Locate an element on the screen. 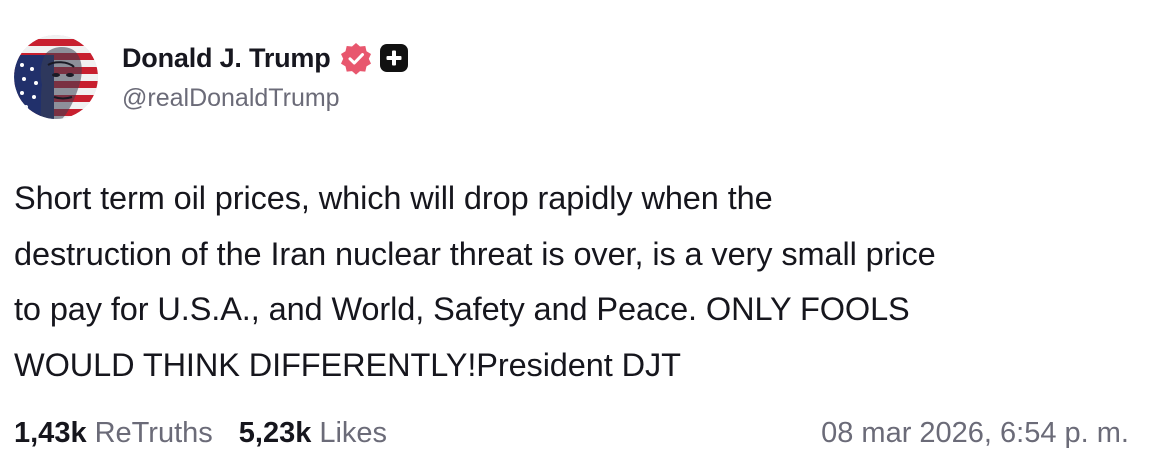 Image resolution: width=1160 pixels, height=476 pixels. retruths-stat: 1,43k ReTruths is located at coordinates (113, 433).